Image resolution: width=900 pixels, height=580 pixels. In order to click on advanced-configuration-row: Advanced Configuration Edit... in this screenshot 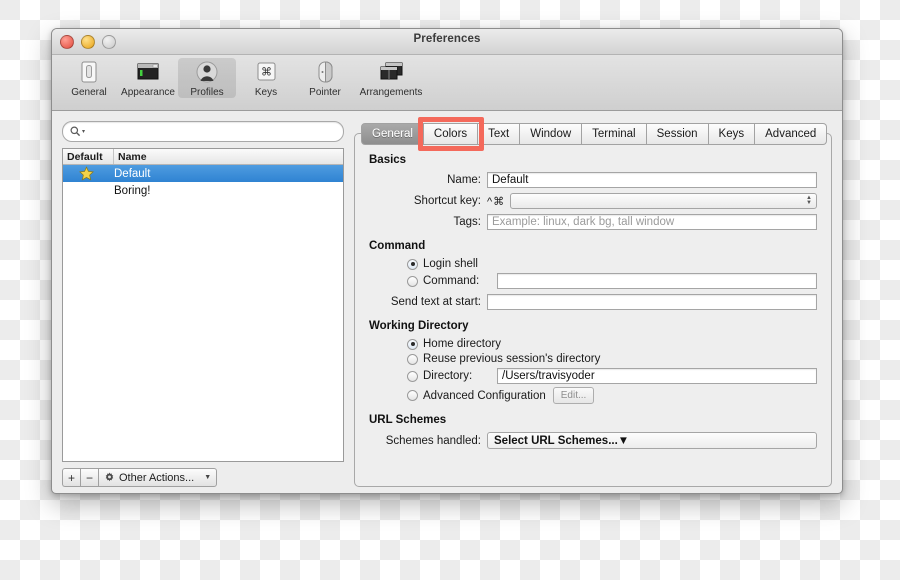, I will do `click(593, 395)`.